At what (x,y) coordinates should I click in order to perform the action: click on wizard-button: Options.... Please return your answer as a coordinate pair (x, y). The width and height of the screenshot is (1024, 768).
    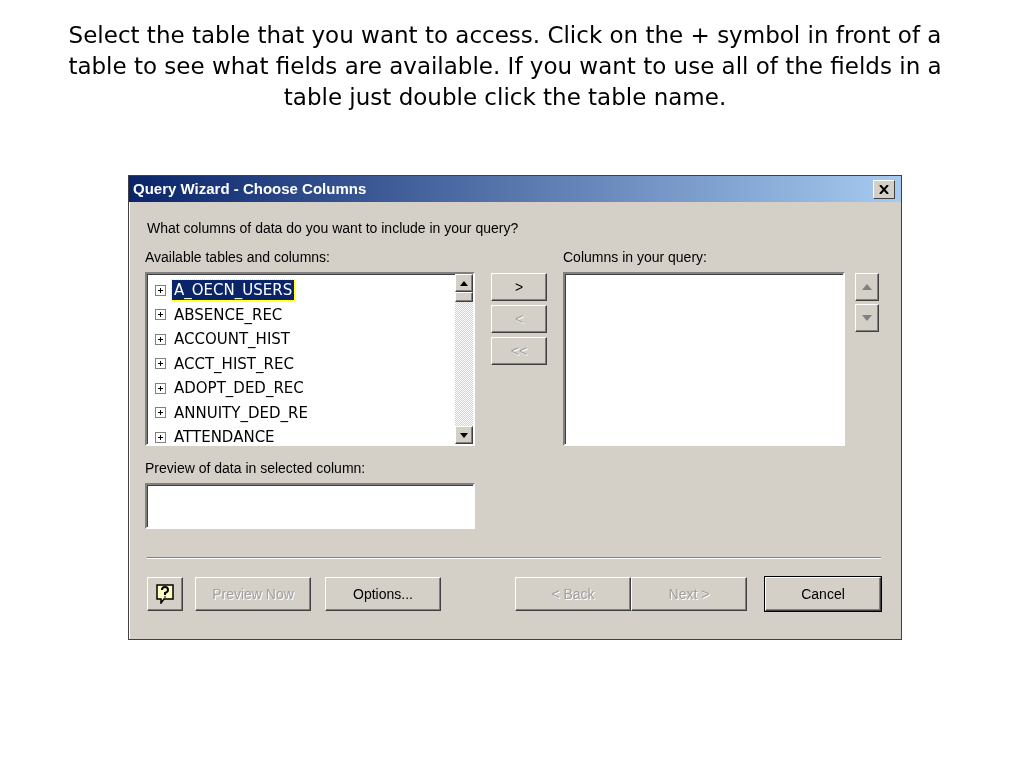
    Looking at the image, I should click on (383, 594).